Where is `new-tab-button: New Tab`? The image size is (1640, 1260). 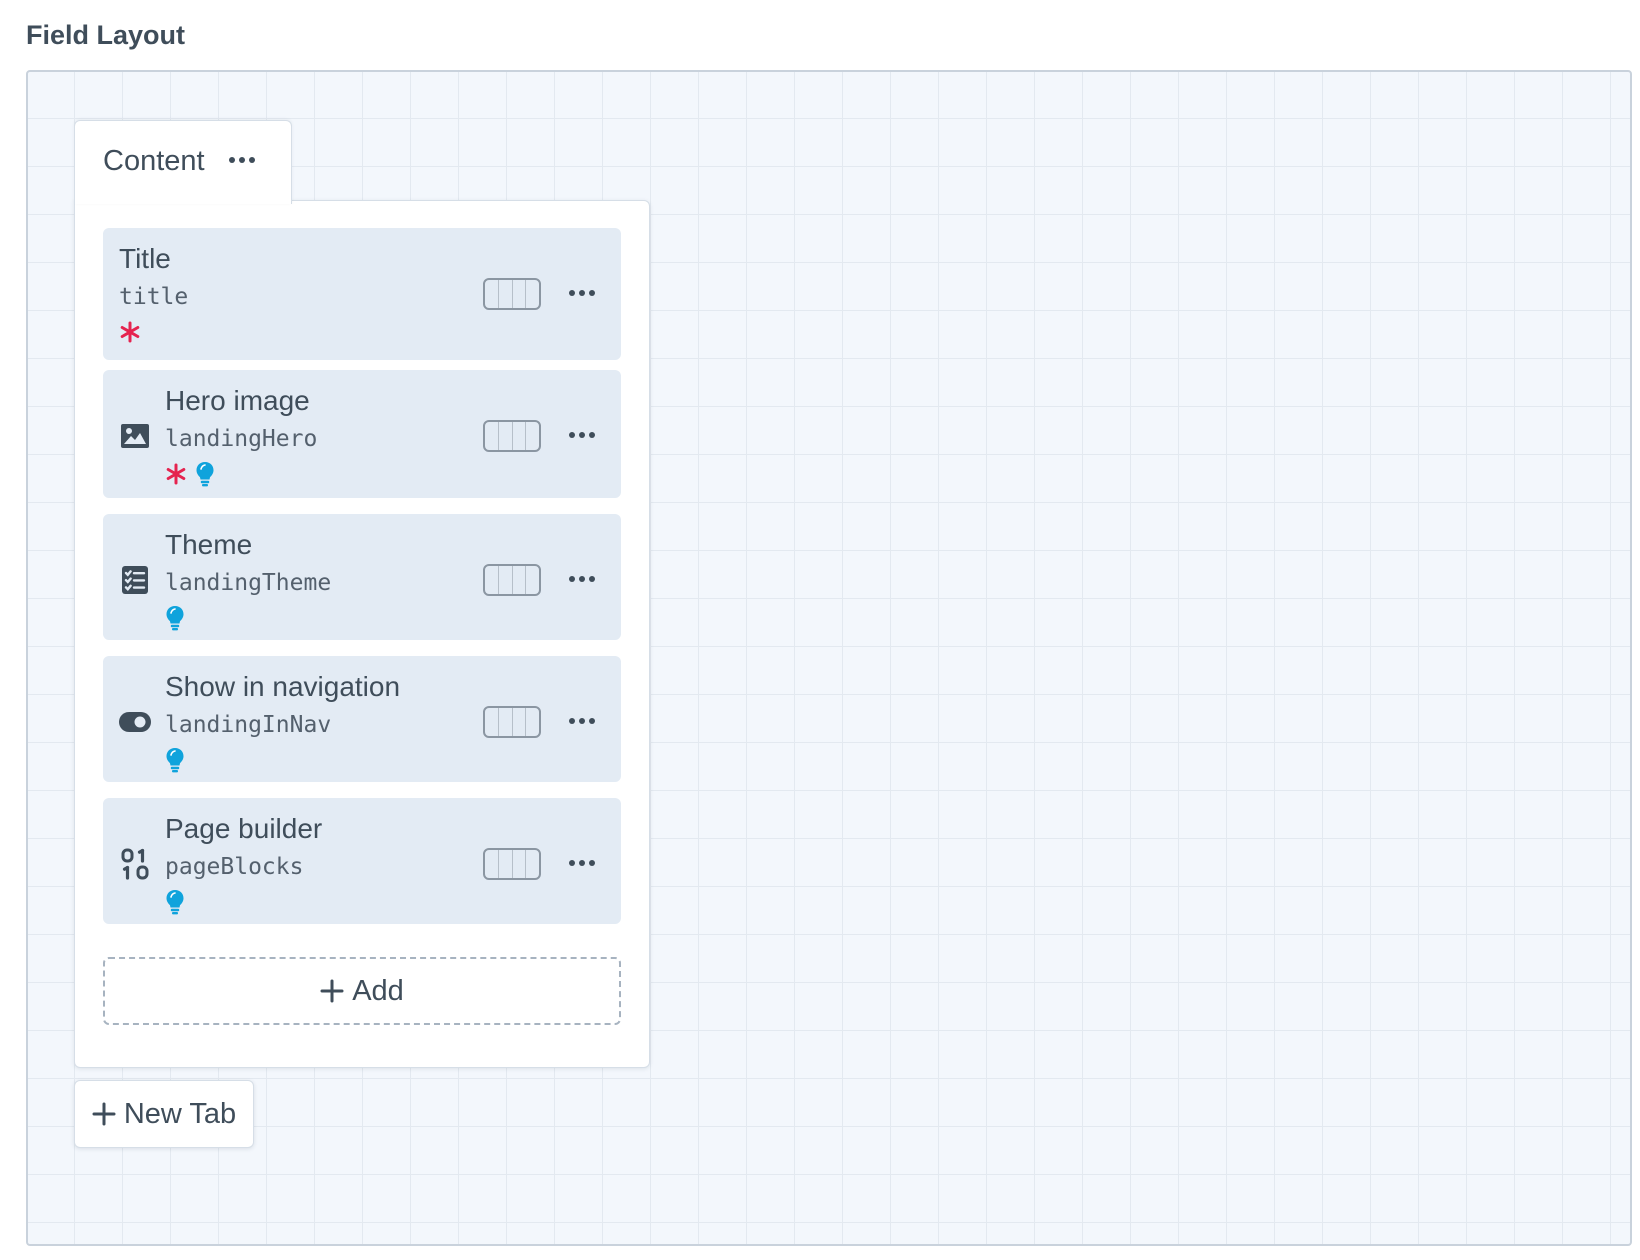 new-tab-button: New Tab is located at coordinates (164, 1114).